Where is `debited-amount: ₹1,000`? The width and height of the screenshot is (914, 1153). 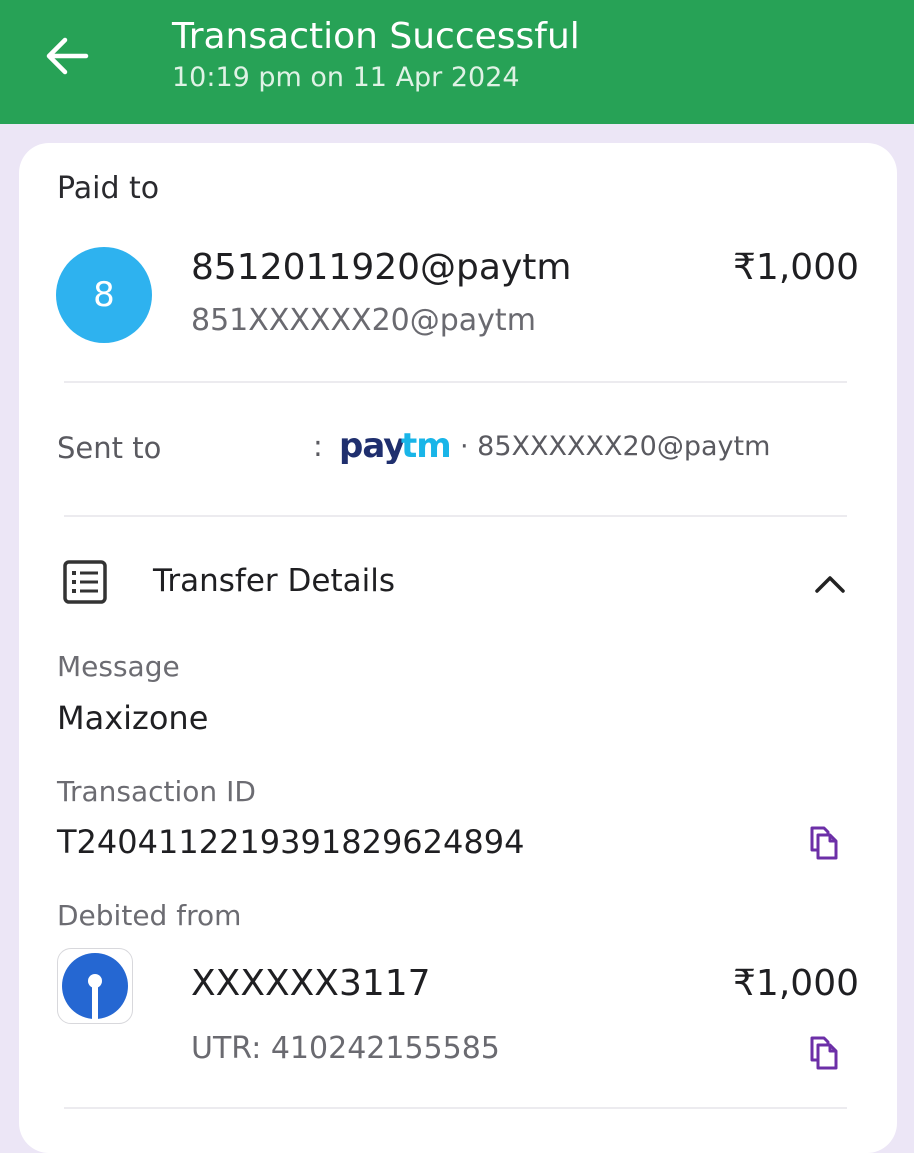
debited-amount: ₹1,000 is located at coordinates (796, 983).